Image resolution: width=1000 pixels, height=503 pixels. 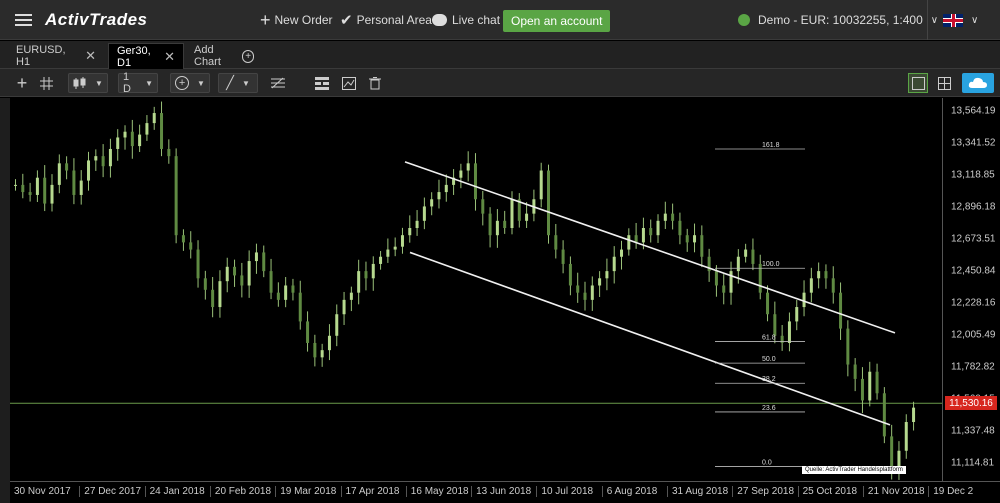 What do you see at coordinates (557, 21) in the screenshot?
I see `open-account-button: Open an account` at bounding box center [557, 21].